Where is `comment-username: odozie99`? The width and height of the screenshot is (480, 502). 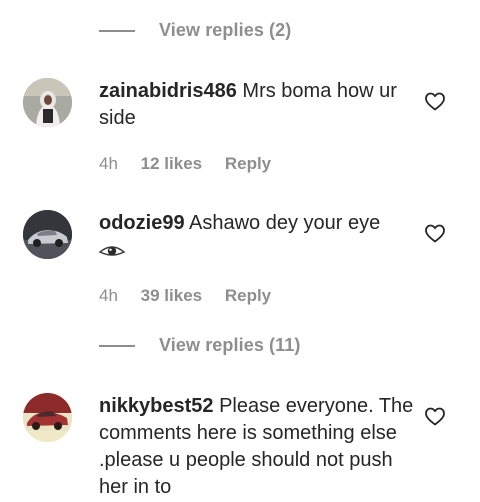 comment-username: odozie99 is located at coordinates (142, 223).